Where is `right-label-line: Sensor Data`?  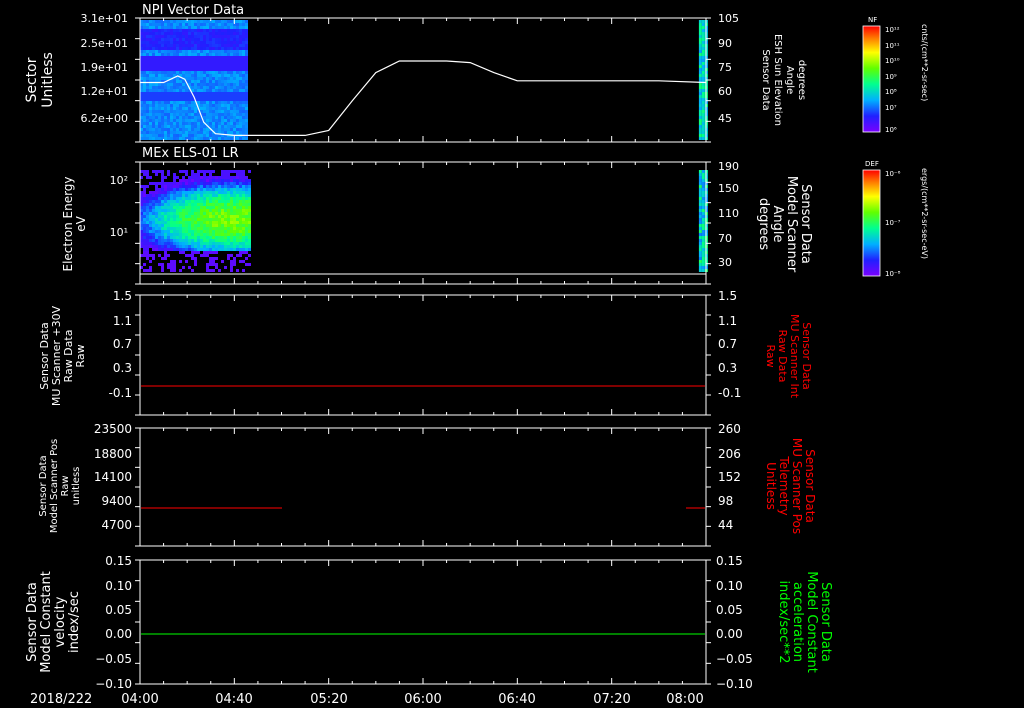
right-label-line: Sensor Data is located at coordinates (810, 486).